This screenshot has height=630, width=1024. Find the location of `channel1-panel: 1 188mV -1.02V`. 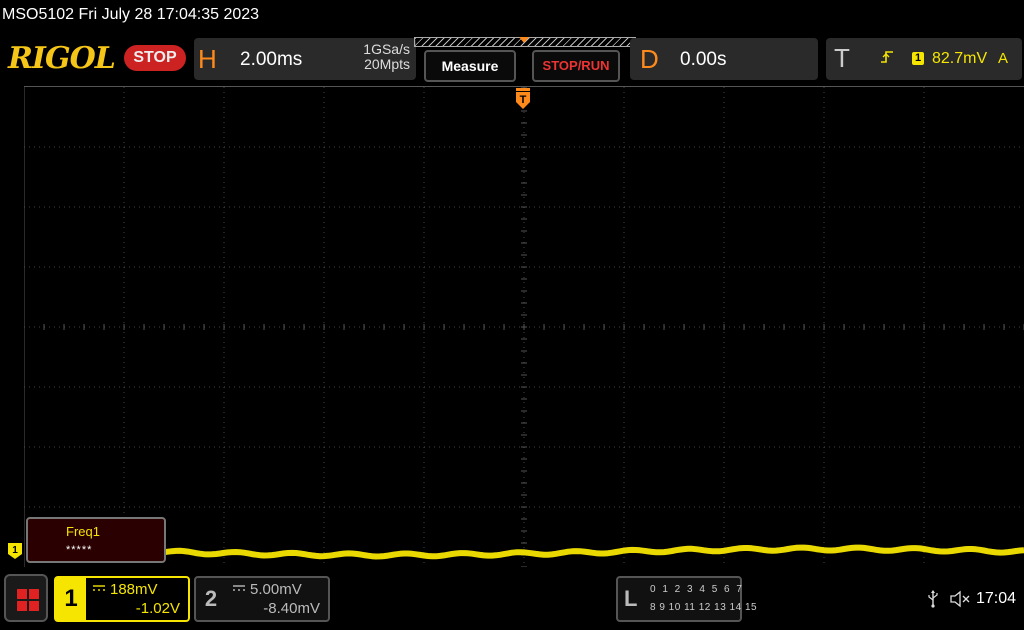

channel1-panel: 1 188mV -1.02V is located at coordinates (122, 599).